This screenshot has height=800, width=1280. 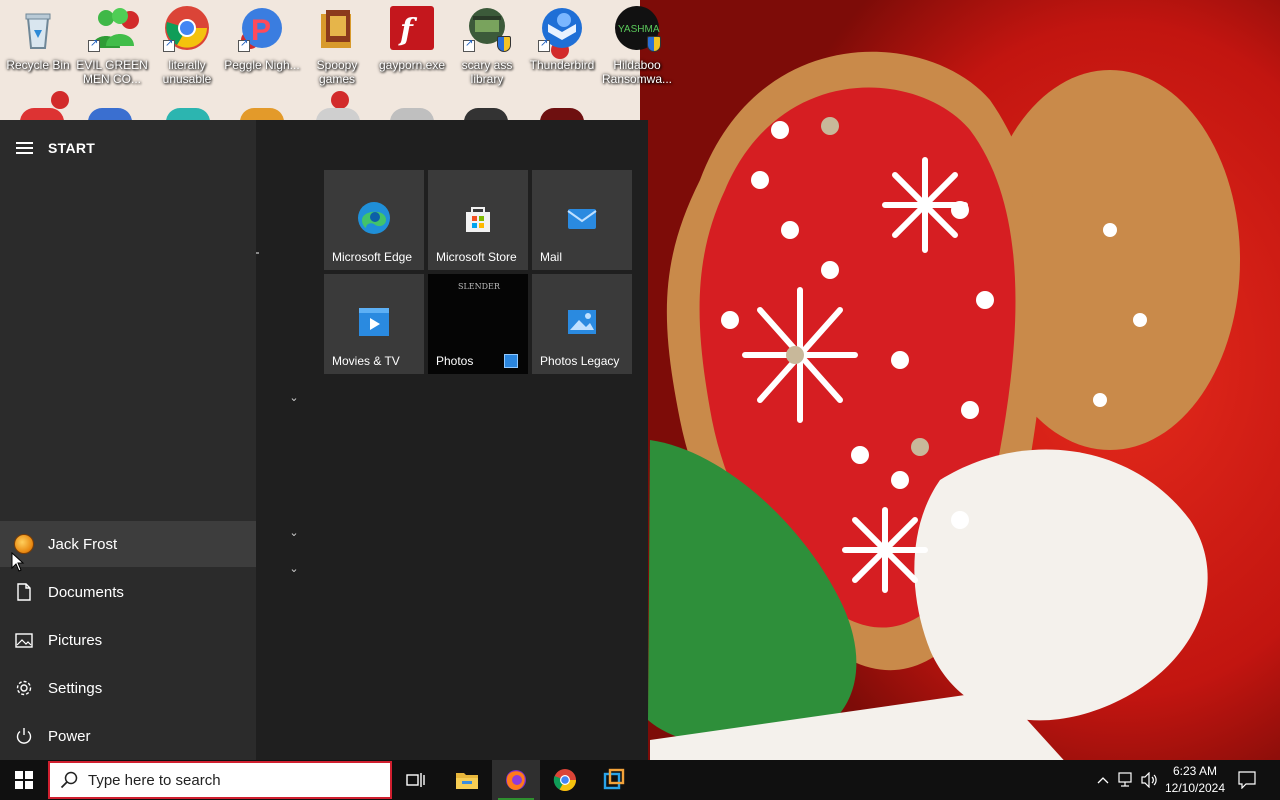 What do you see at coordinates (562, 28) in the screenshot?
I see `thunderbird-icon` at bounding box center [562, 28].